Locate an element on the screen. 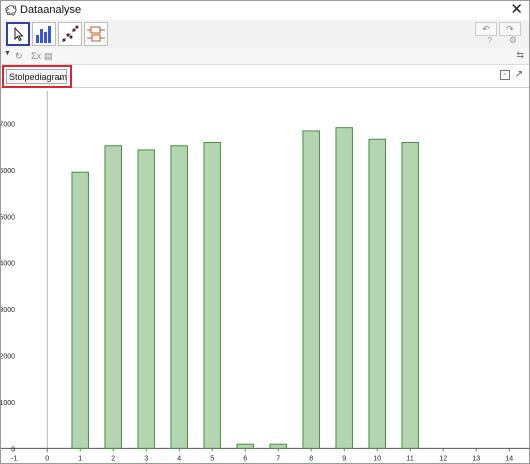  y-tick-label: 6000 is located at coordinates (8, 171).